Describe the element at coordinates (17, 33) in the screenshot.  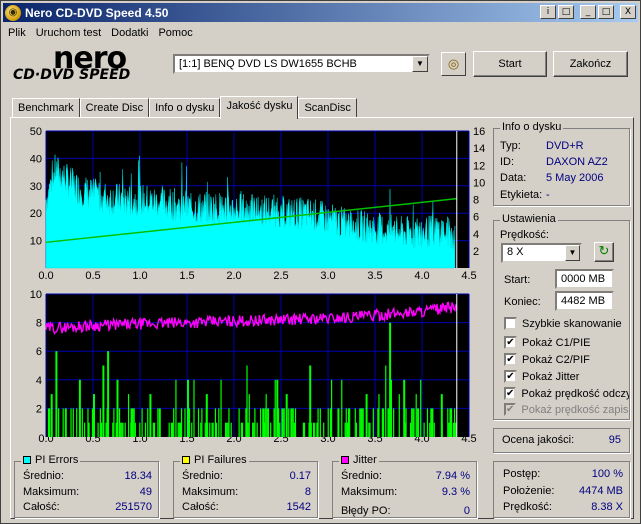
I see `menu-file: Plik` at that location.